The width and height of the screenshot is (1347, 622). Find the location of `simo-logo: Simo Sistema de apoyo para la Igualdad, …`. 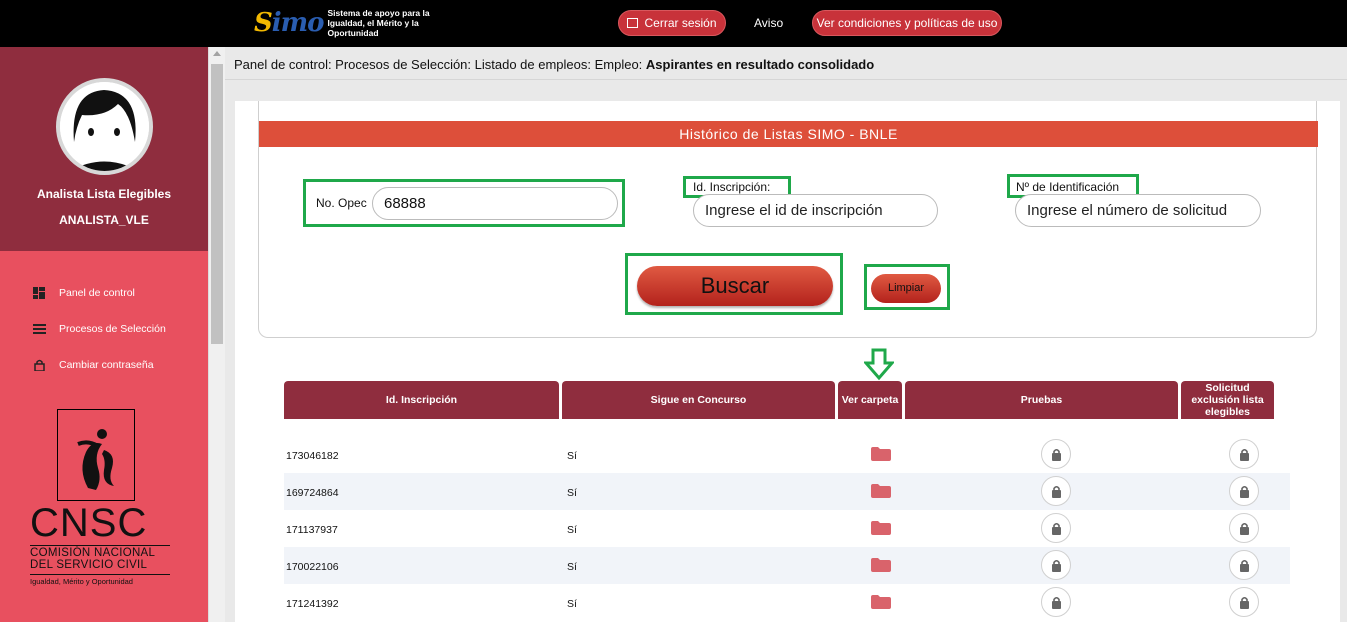

simo-logo: Simo Sistema de apoyo para la Igualdad, … is located at coordinates (356, 23).